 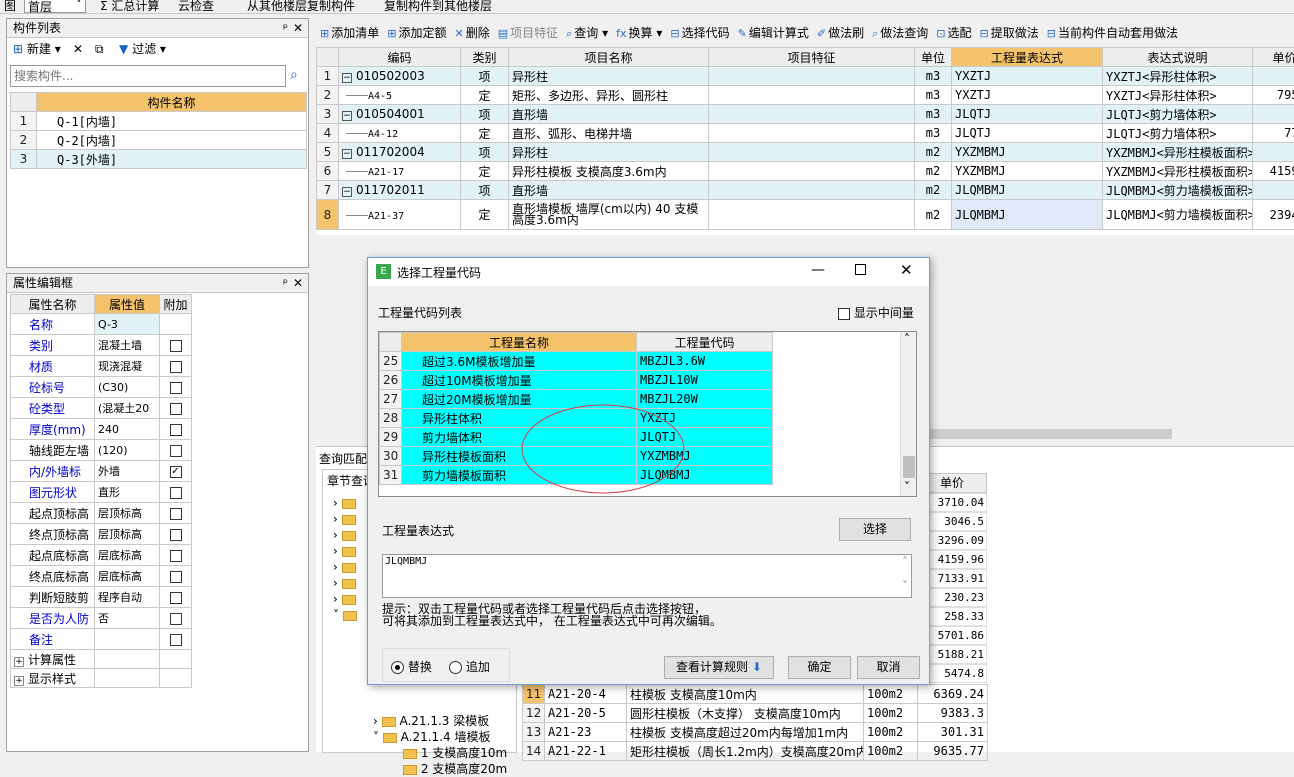 I want to click on attribute-value: (C30), so click(x=127, y=387).